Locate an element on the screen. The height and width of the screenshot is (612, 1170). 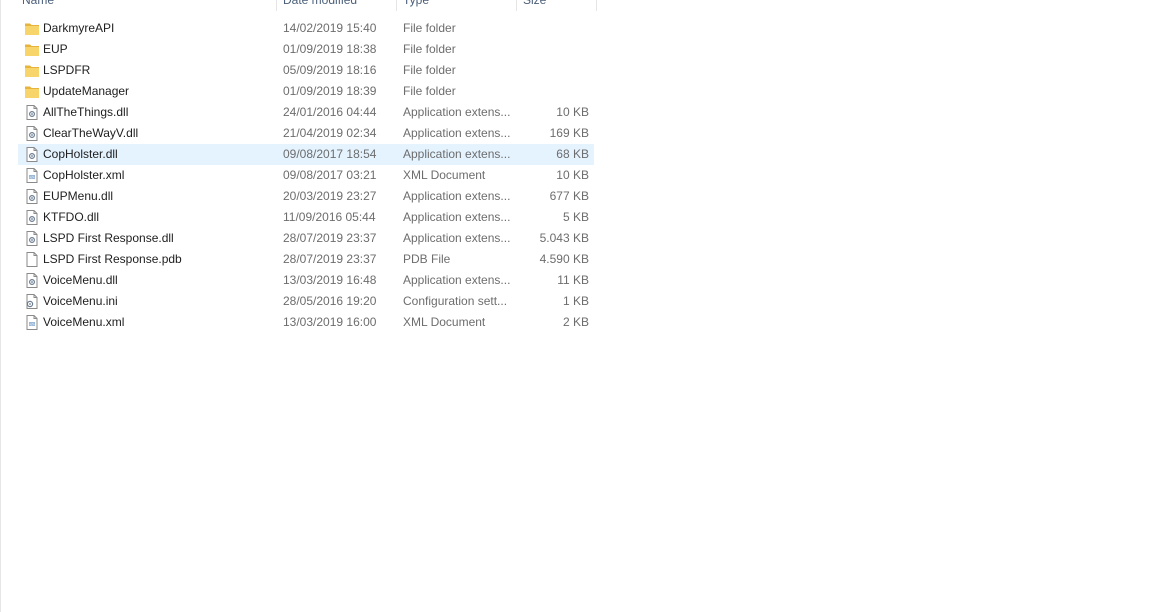
file-date-modified: 01/09/2019 18:38 is located at coordinates (330, 49).